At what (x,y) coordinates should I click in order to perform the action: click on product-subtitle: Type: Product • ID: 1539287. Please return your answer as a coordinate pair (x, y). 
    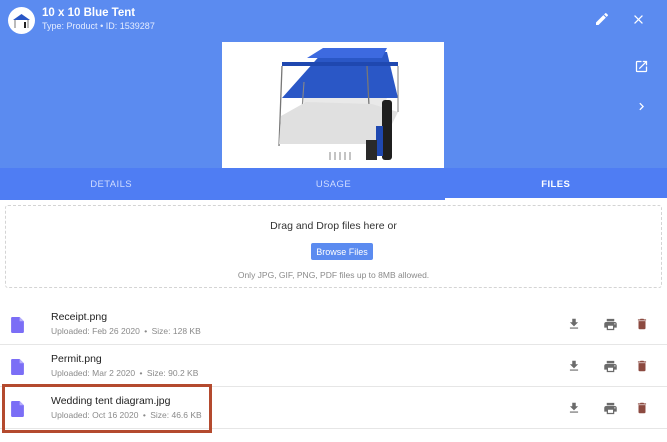
    Looking at the image, I should click on (98, 26).